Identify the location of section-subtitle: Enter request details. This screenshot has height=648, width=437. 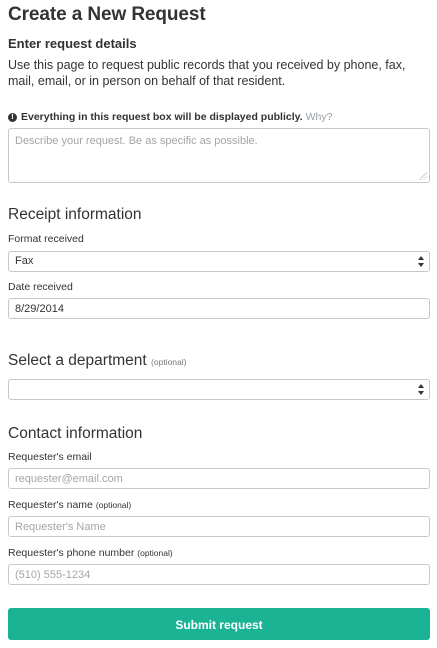
(72, 43).